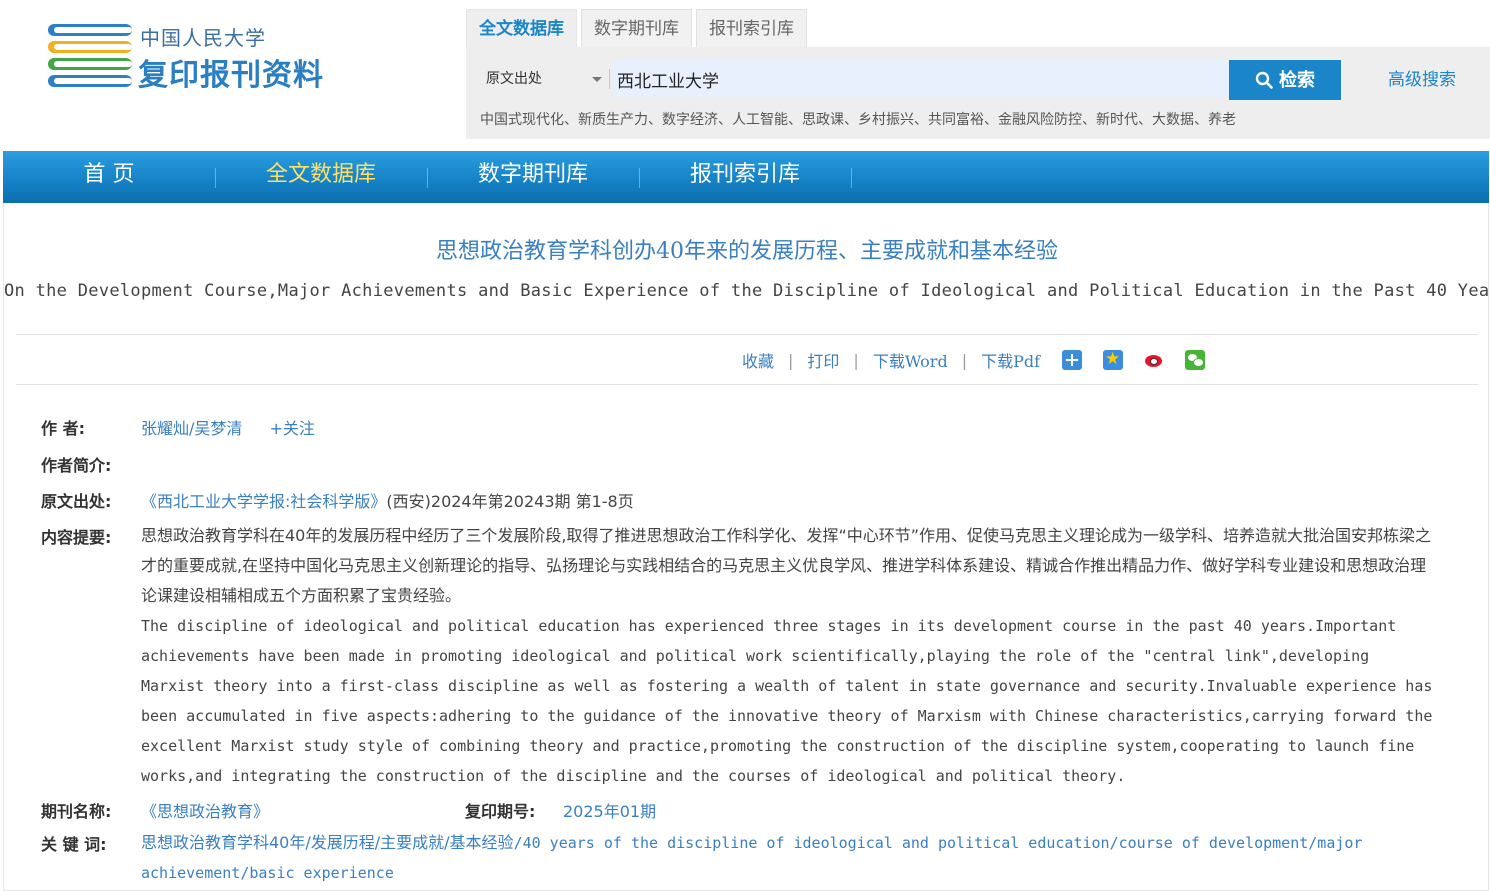 This screenshot has width=1490, height=891. Describe the element at coordinates (851, 178) in the screenshot. I see `nav-divider` at that location.